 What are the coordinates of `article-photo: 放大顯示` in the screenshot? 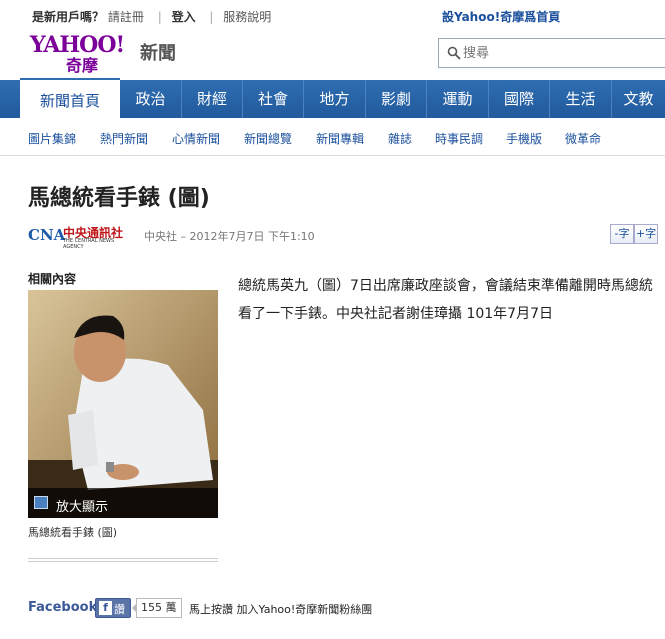 It's located at (123, 404).